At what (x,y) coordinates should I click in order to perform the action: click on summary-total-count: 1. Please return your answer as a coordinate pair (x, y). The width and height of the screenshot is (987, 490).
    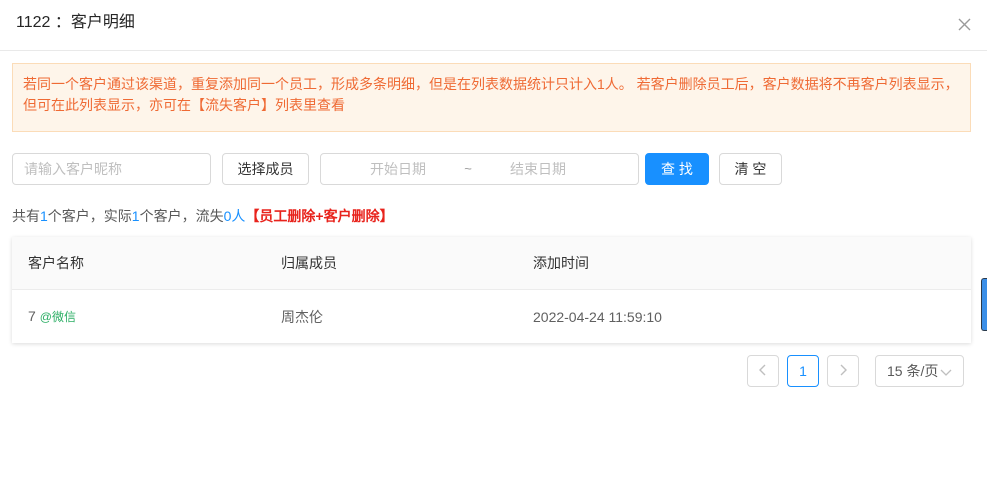
    Looking at the image, I should click on (44, 216).